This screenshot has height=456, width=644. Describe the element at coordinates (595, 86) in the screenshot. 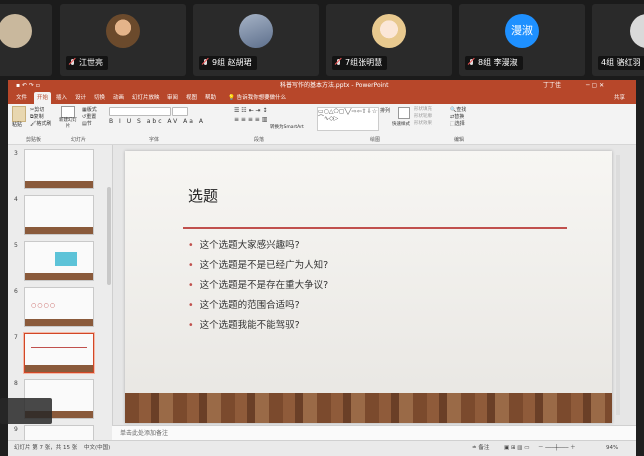

I see `window-controls: ─ ▢ ✕` at that location.